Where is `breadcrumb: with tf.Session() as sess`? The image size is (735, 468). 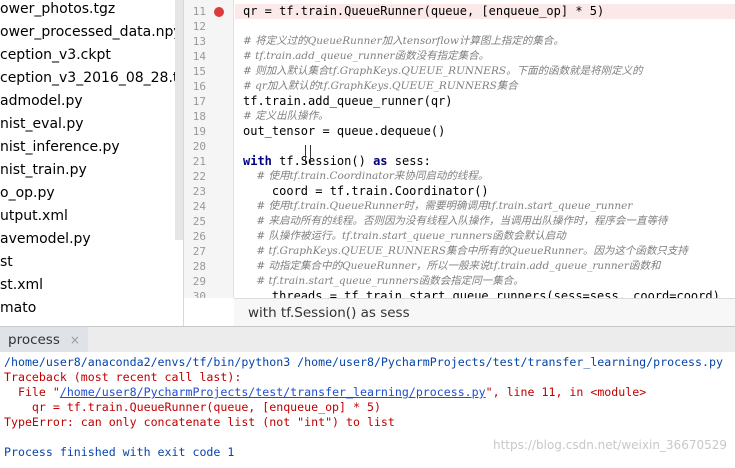
breadcrumb: with tf.Session() as sess is located at coordinates (484, 312).